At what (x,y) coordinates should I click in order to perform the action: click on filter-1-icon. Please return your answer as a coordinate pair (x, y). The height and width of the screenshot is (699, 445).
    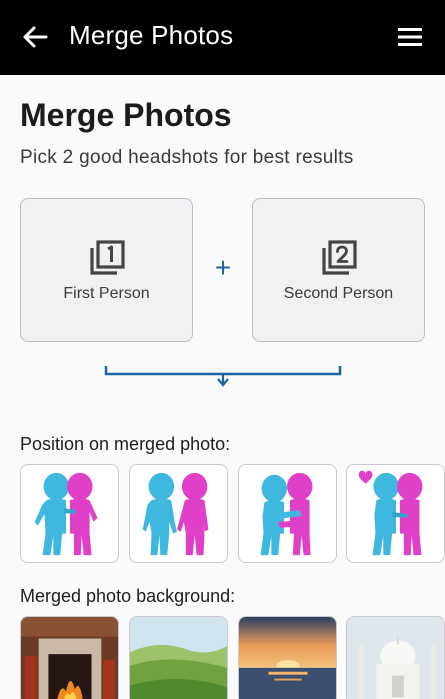
    Looking at the image, I should click on (107, 257).